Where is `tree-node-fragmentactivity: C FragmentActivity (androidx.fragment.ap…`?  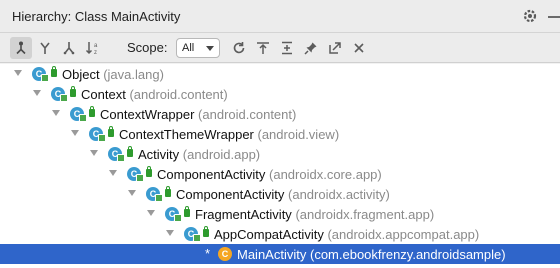 tree-node-fragmentactivity: C FragmentActivity (androidx.fragment.ap… is located at coordinates (280, 214).